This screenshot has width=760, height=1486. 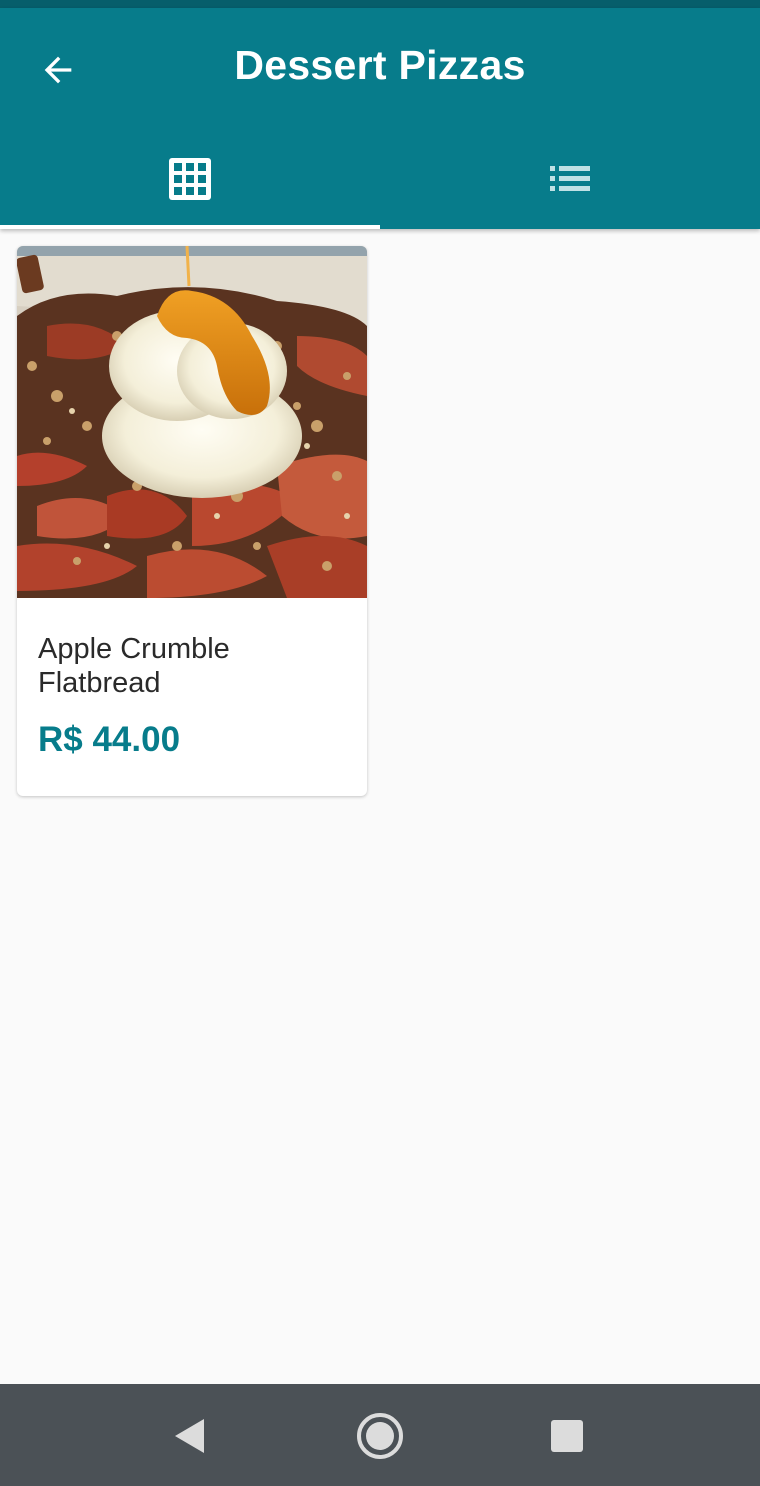 What do you see at coordinates (109, 739) in the screenshot?
I see `product-price: R$ 44.00` at bounding box center [109, 739].